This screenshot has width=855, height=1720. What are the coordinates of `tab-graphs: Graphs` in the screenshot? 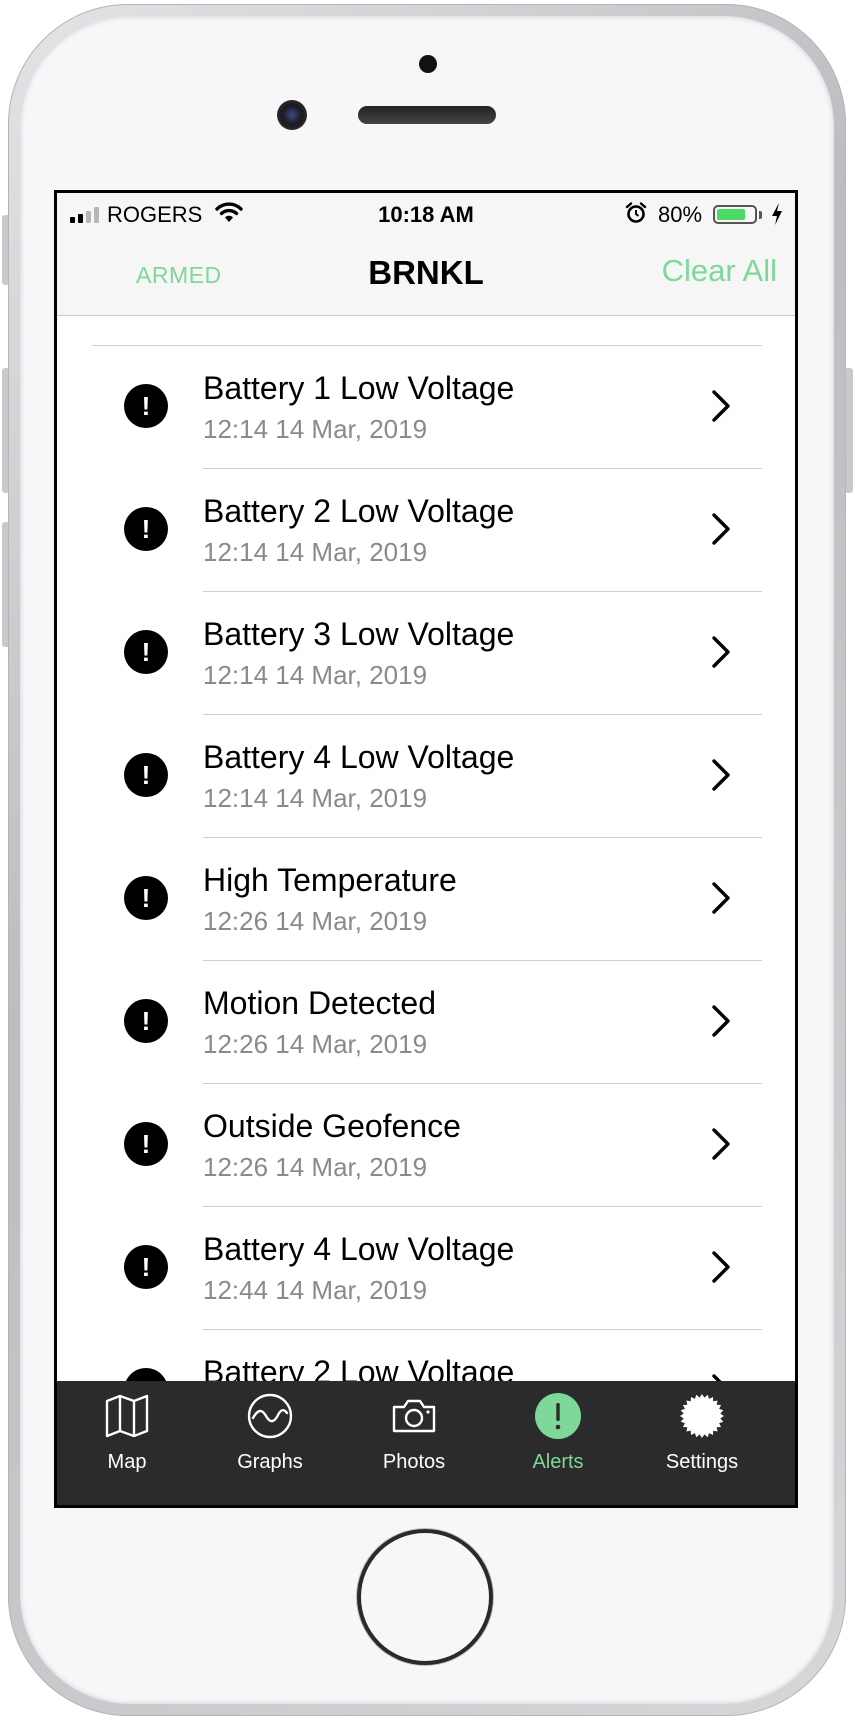 It's located at (270, 1429).